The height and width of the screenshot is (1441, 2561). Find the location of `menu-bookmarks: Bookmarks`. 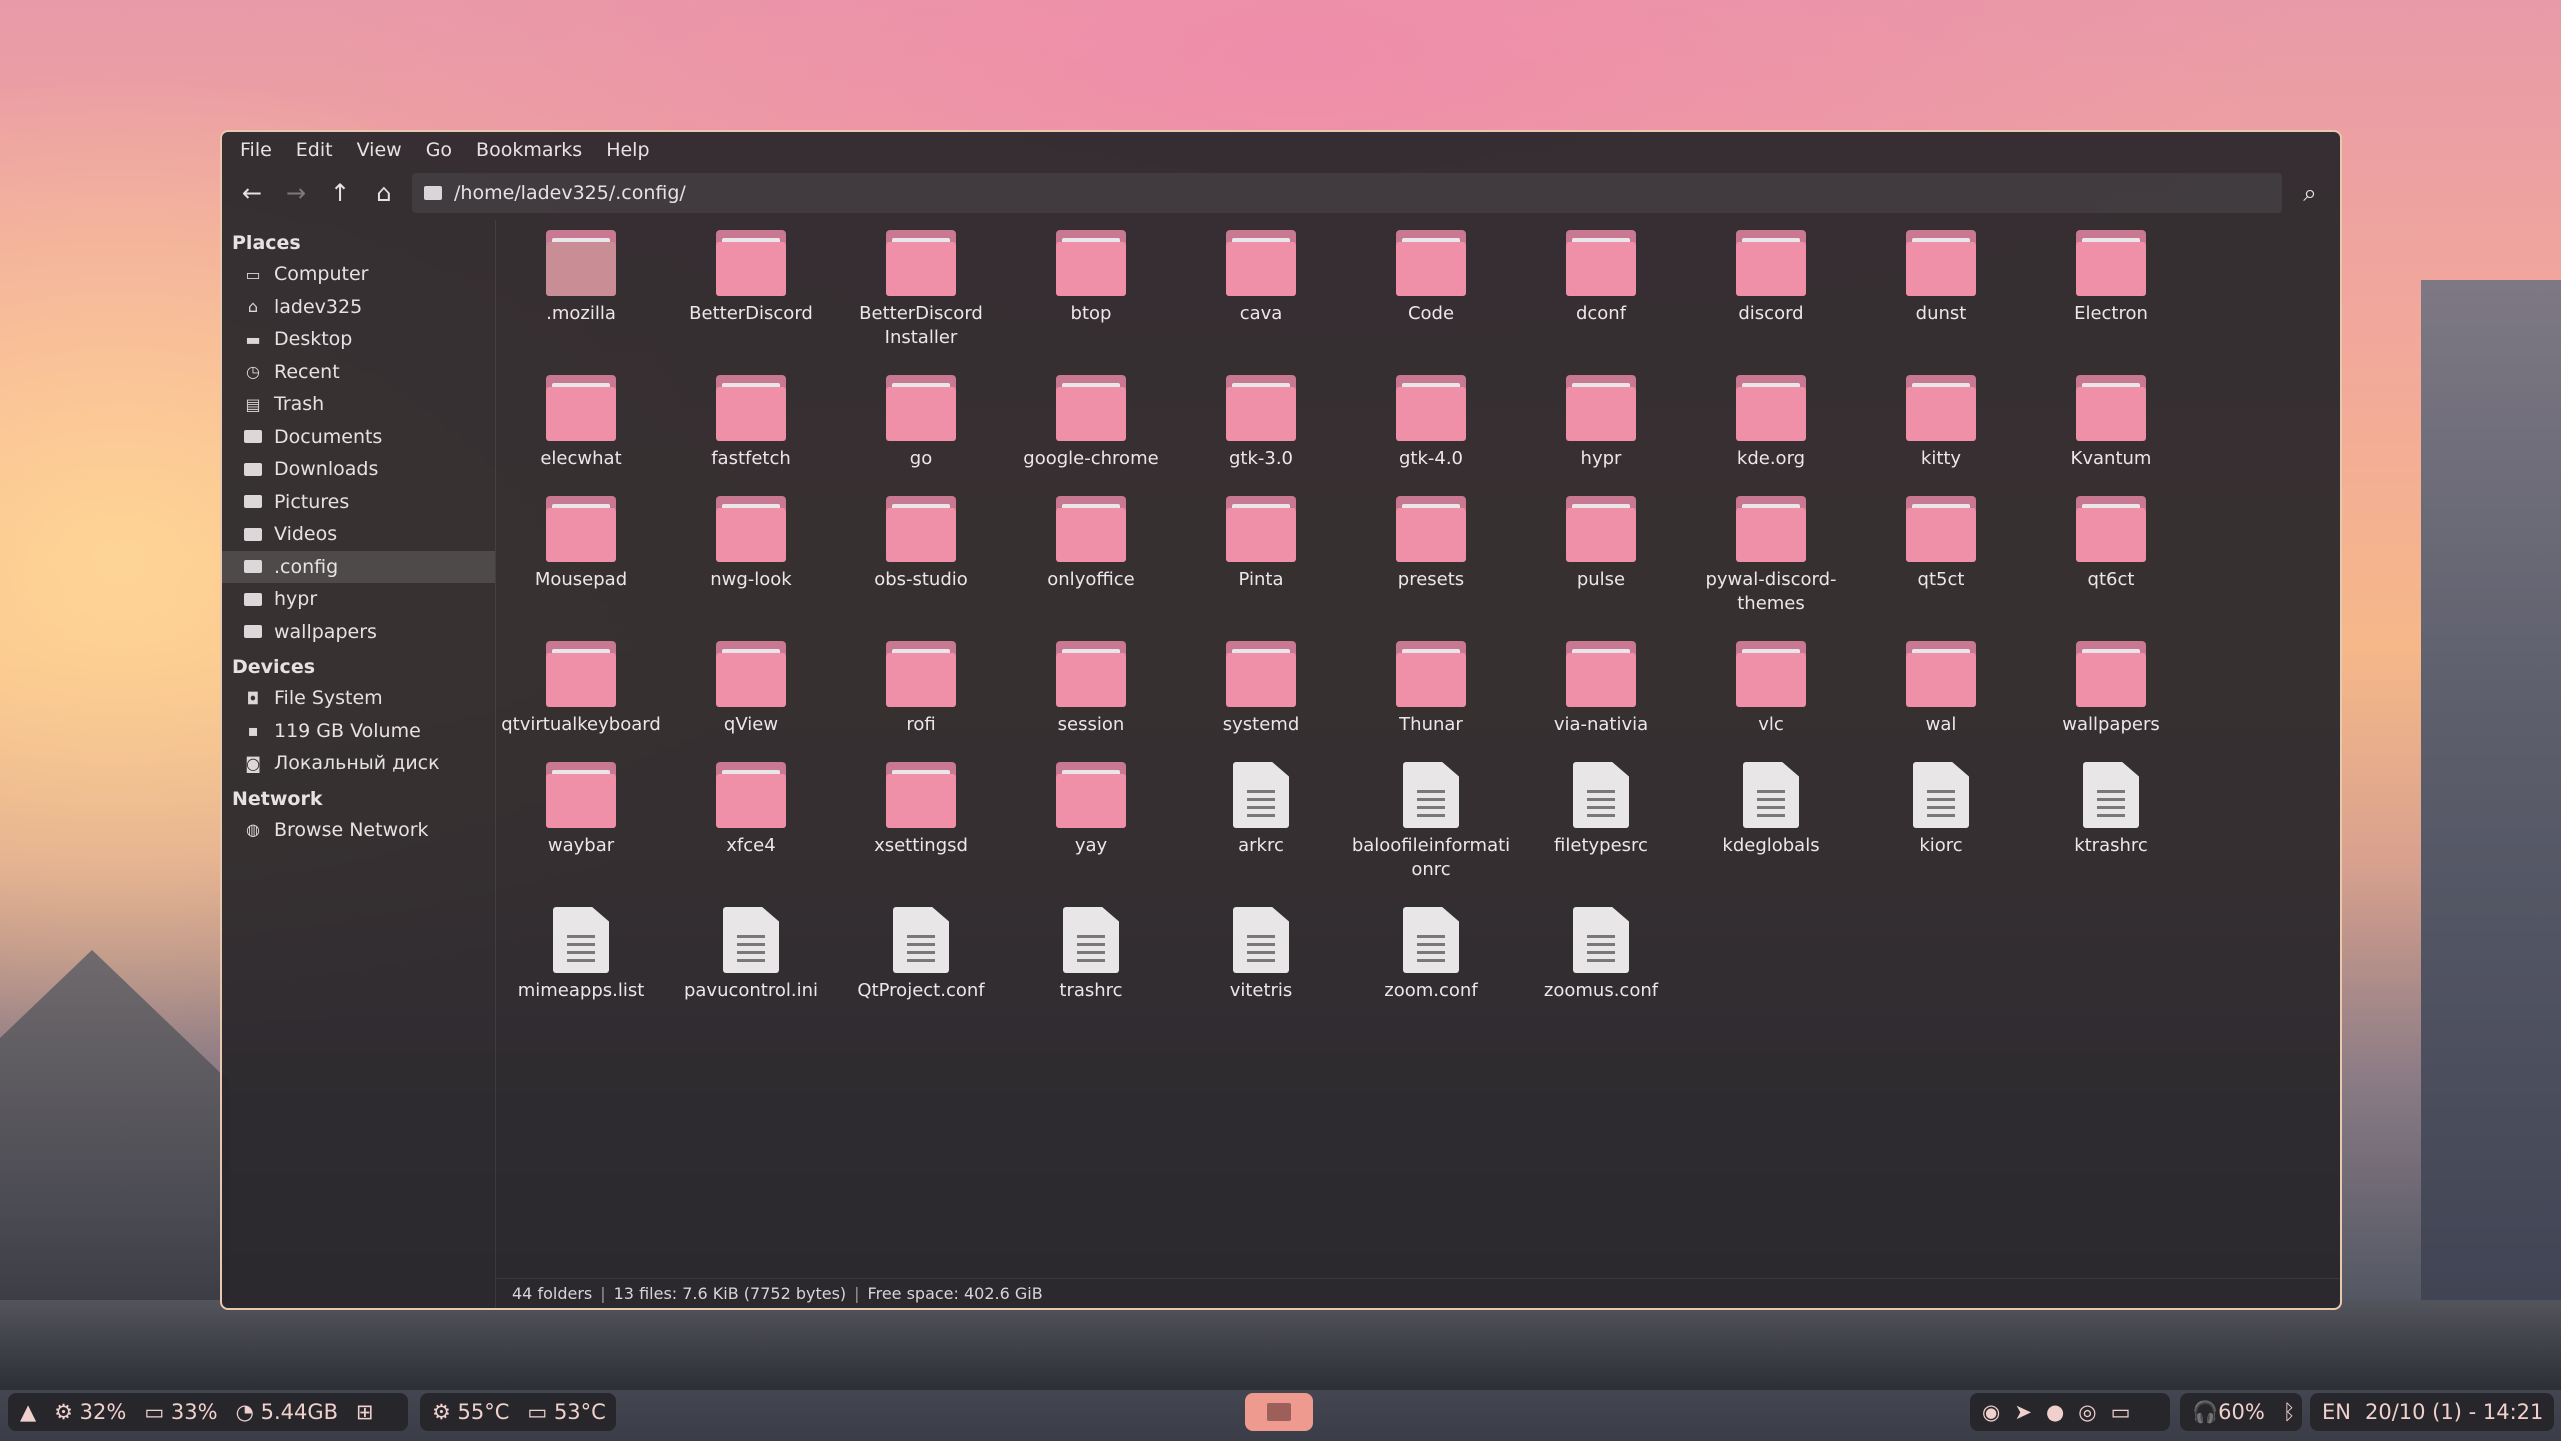

menu-bookmarks: Bookmarks is located at coordinates (529, 150).